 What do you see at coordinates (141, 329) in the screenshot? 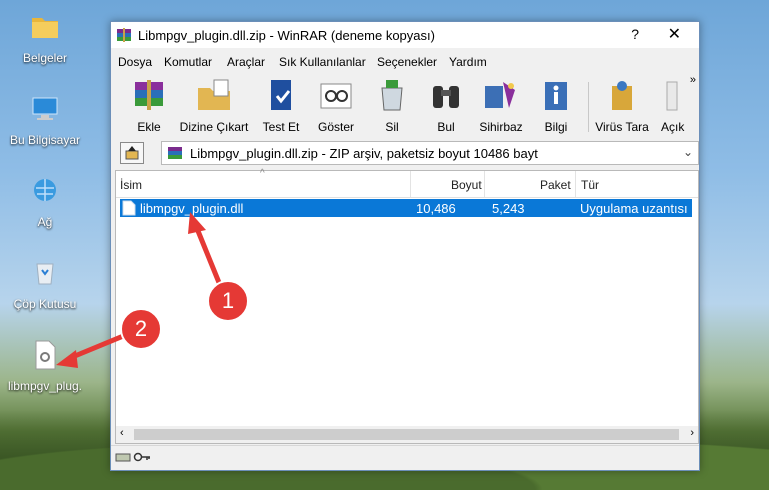
I see `step-badge-2: 2` at bounding box center [141, 329].